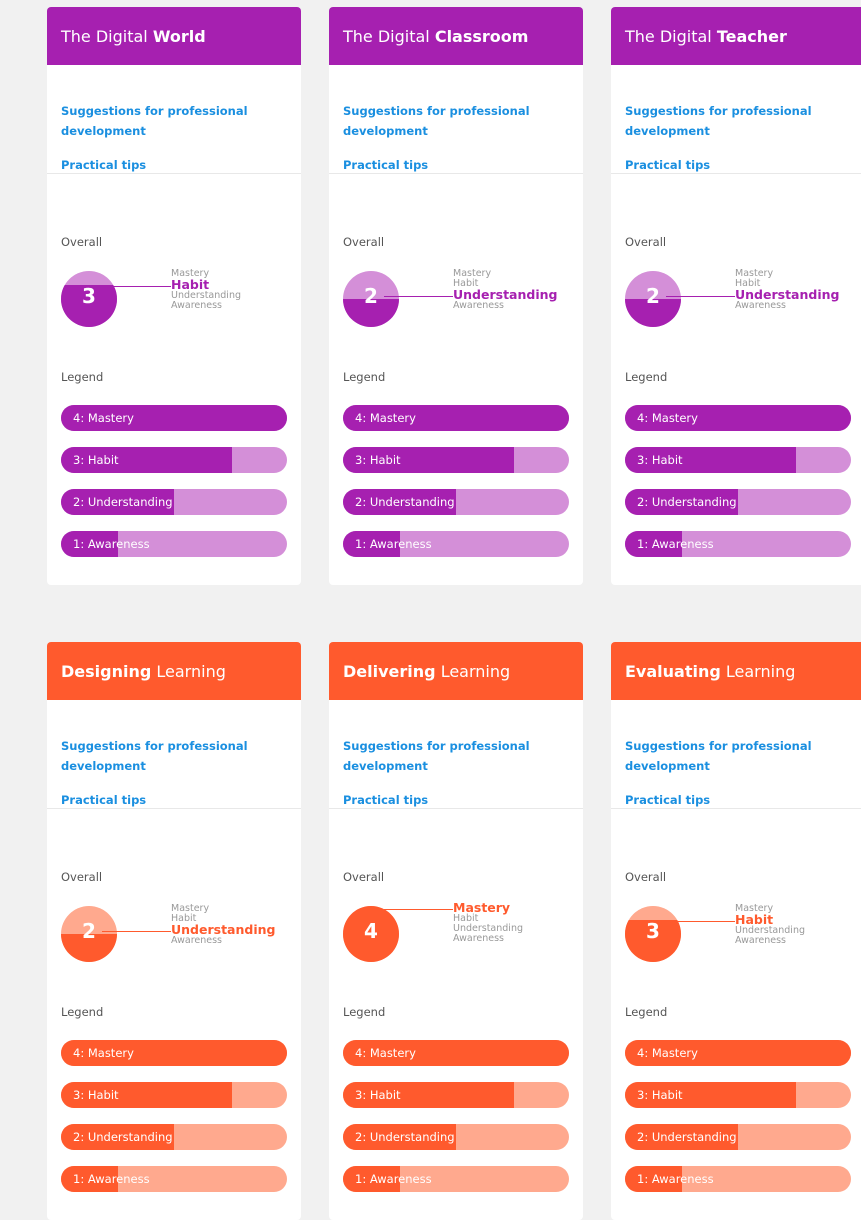 This screenshot has width=861, height=1220. I want to click on card-header: Designing Learning, so click(174, 671).